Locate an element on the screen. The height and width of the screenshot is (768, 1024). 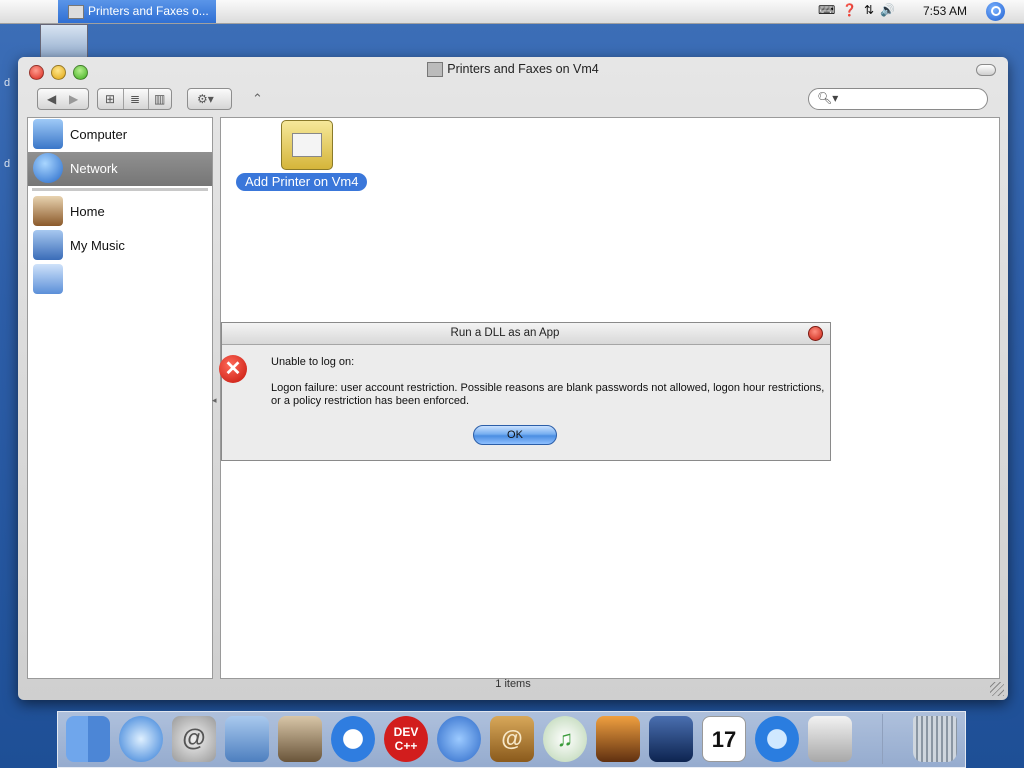
dock: @ DEV C++ @ ♫ 17 is located at coordinates (511, 739).